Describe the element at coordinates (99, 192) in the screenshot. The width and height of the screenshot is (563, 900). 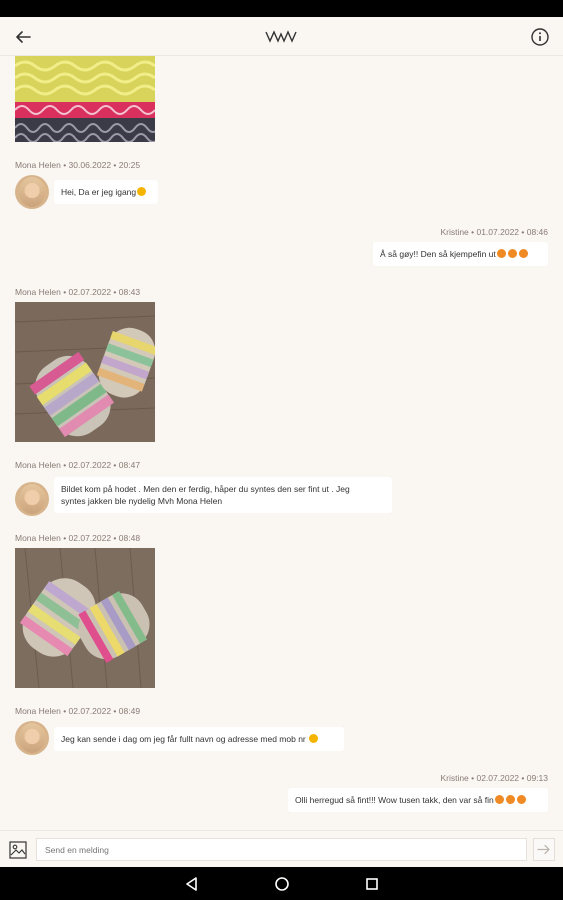
I see `message-text: Hei, Da er jeg igang` at that location.